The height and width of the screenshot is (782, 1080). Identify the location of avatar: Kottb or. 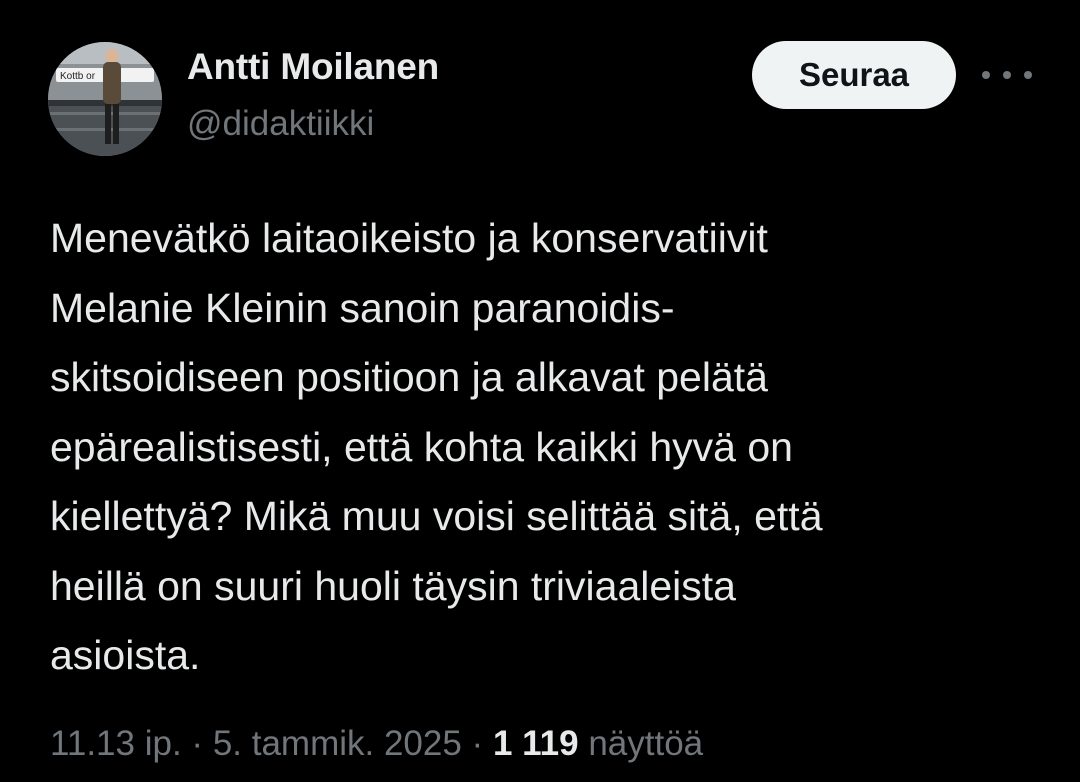
(105, 99).